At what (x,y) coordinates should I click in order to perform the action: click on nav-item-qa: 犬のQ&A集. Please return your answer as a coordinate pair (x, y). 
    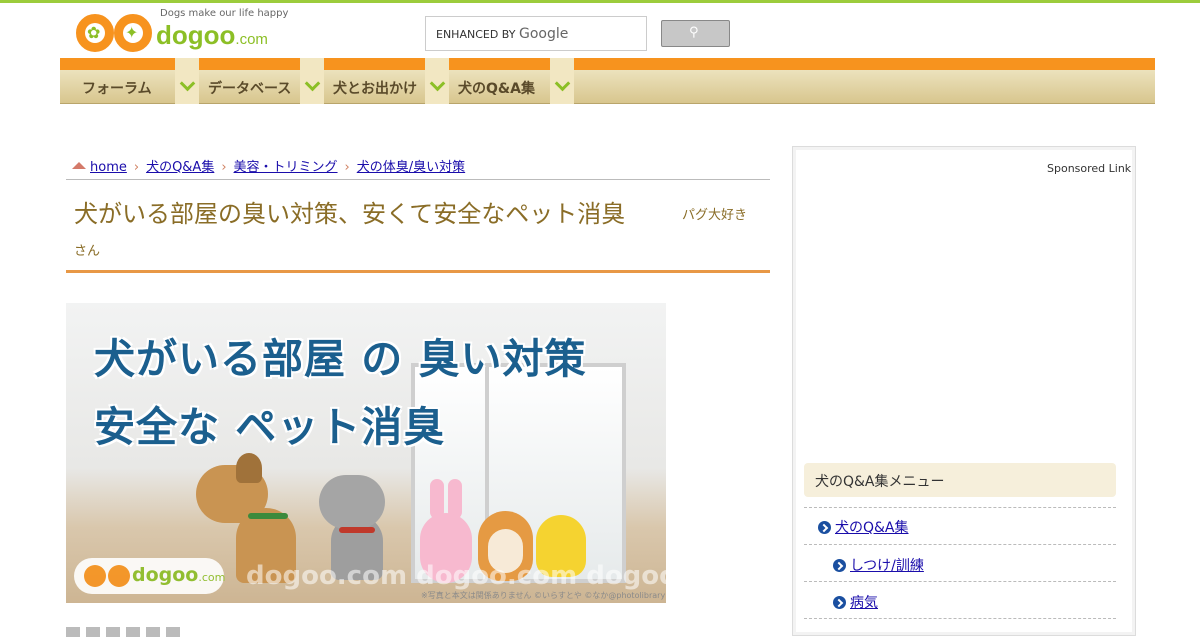
    Looking at the image, I should click on (496, 87).